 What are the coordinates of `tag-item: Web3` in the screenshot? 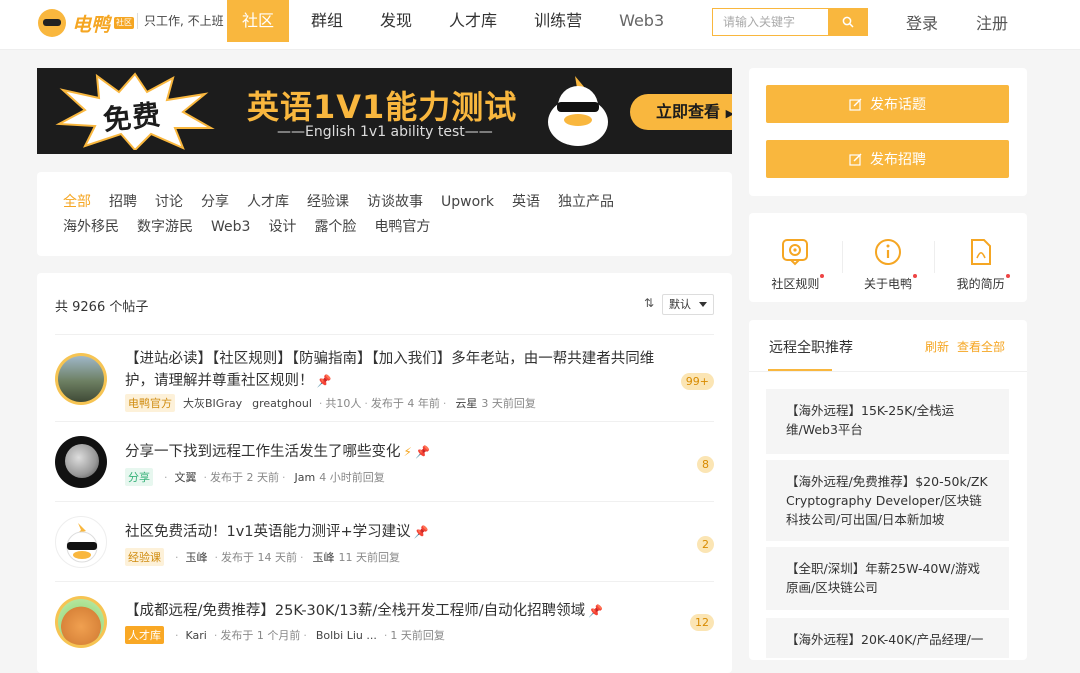 It's located at (230, 227).